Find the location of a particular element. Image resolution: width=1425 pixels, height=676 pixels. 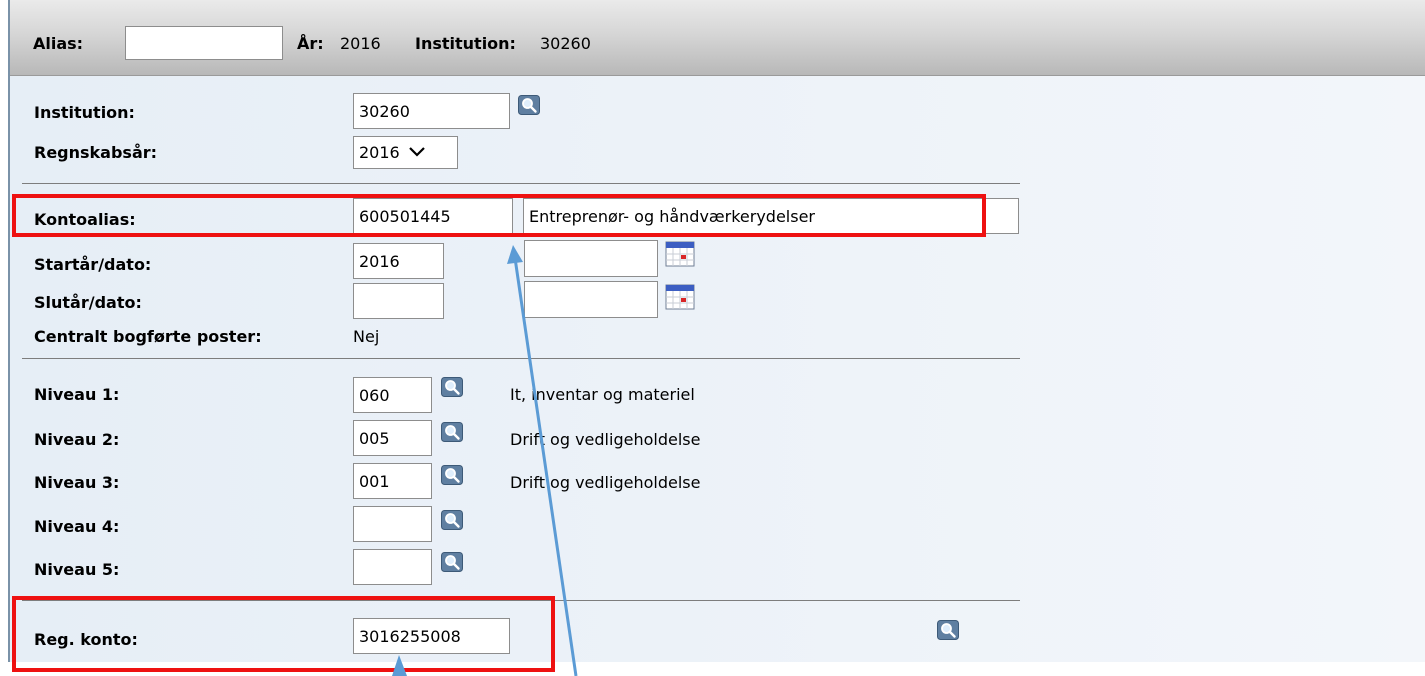

annotation-arrows is located at coordinates (485, 460).